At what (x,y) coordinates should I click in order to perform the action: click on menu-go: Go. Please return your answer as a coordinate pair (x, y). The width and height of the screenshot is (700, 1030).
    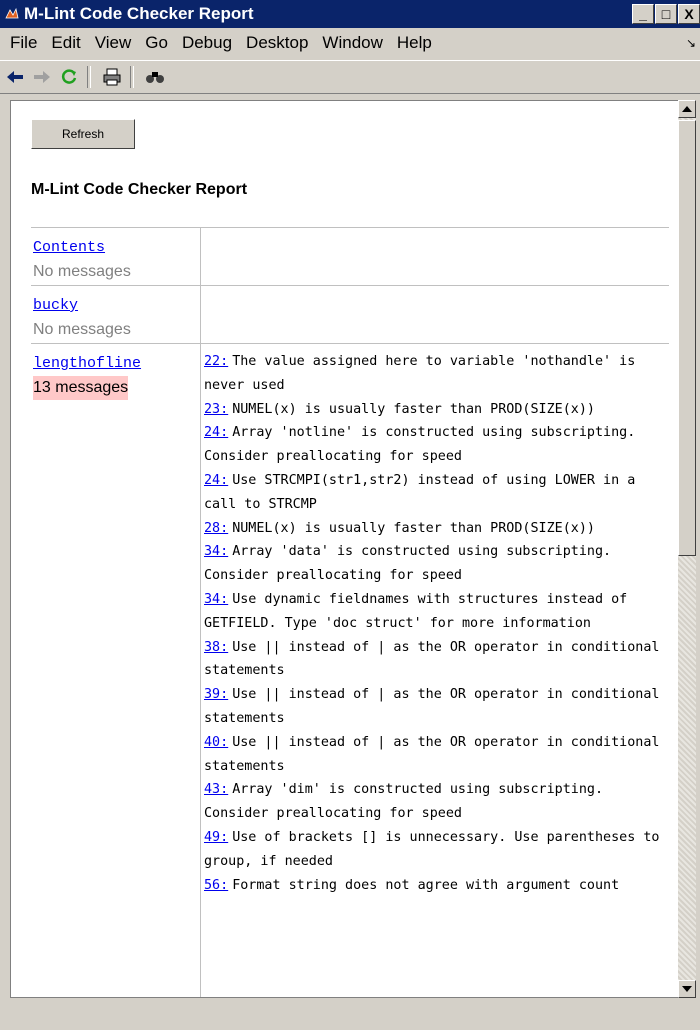
    Looking at the image, I should click on (156, 43).